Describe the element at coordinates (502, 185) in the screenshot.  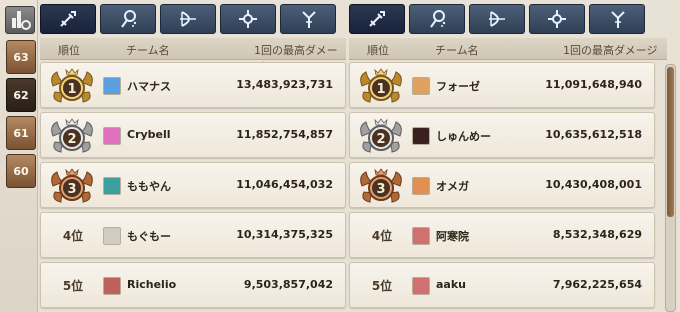
I see `ranking-row: 3 オメガ 10,430,408,001` at that location.